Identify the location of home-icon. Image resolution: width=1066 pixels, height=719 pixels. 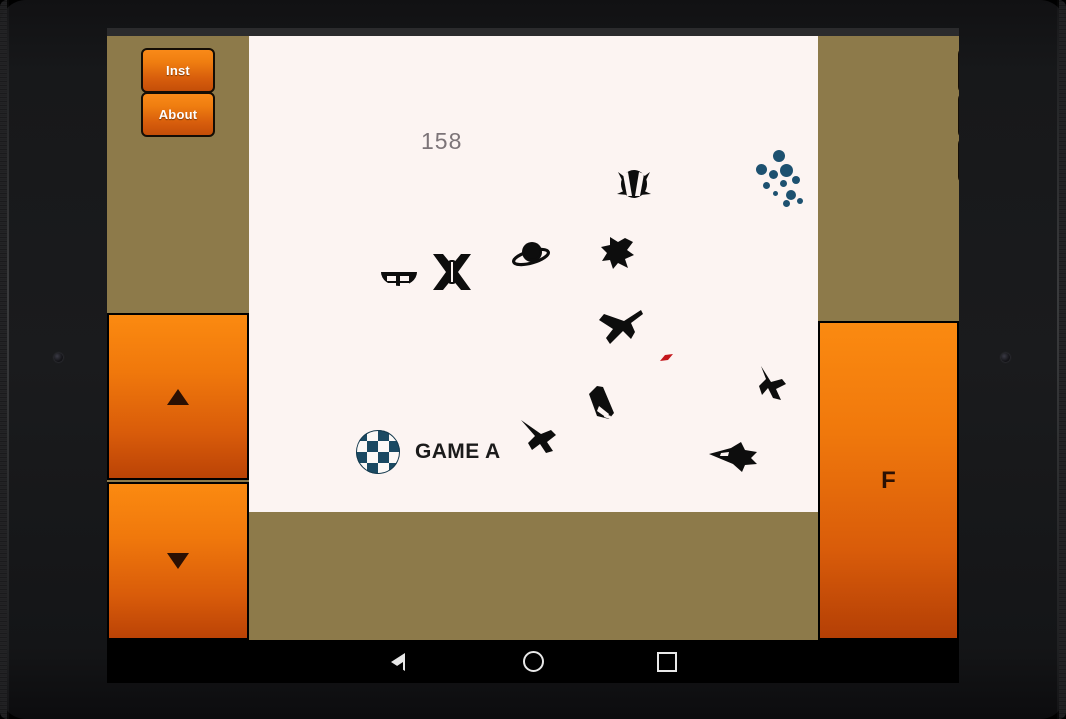
(533, 661).